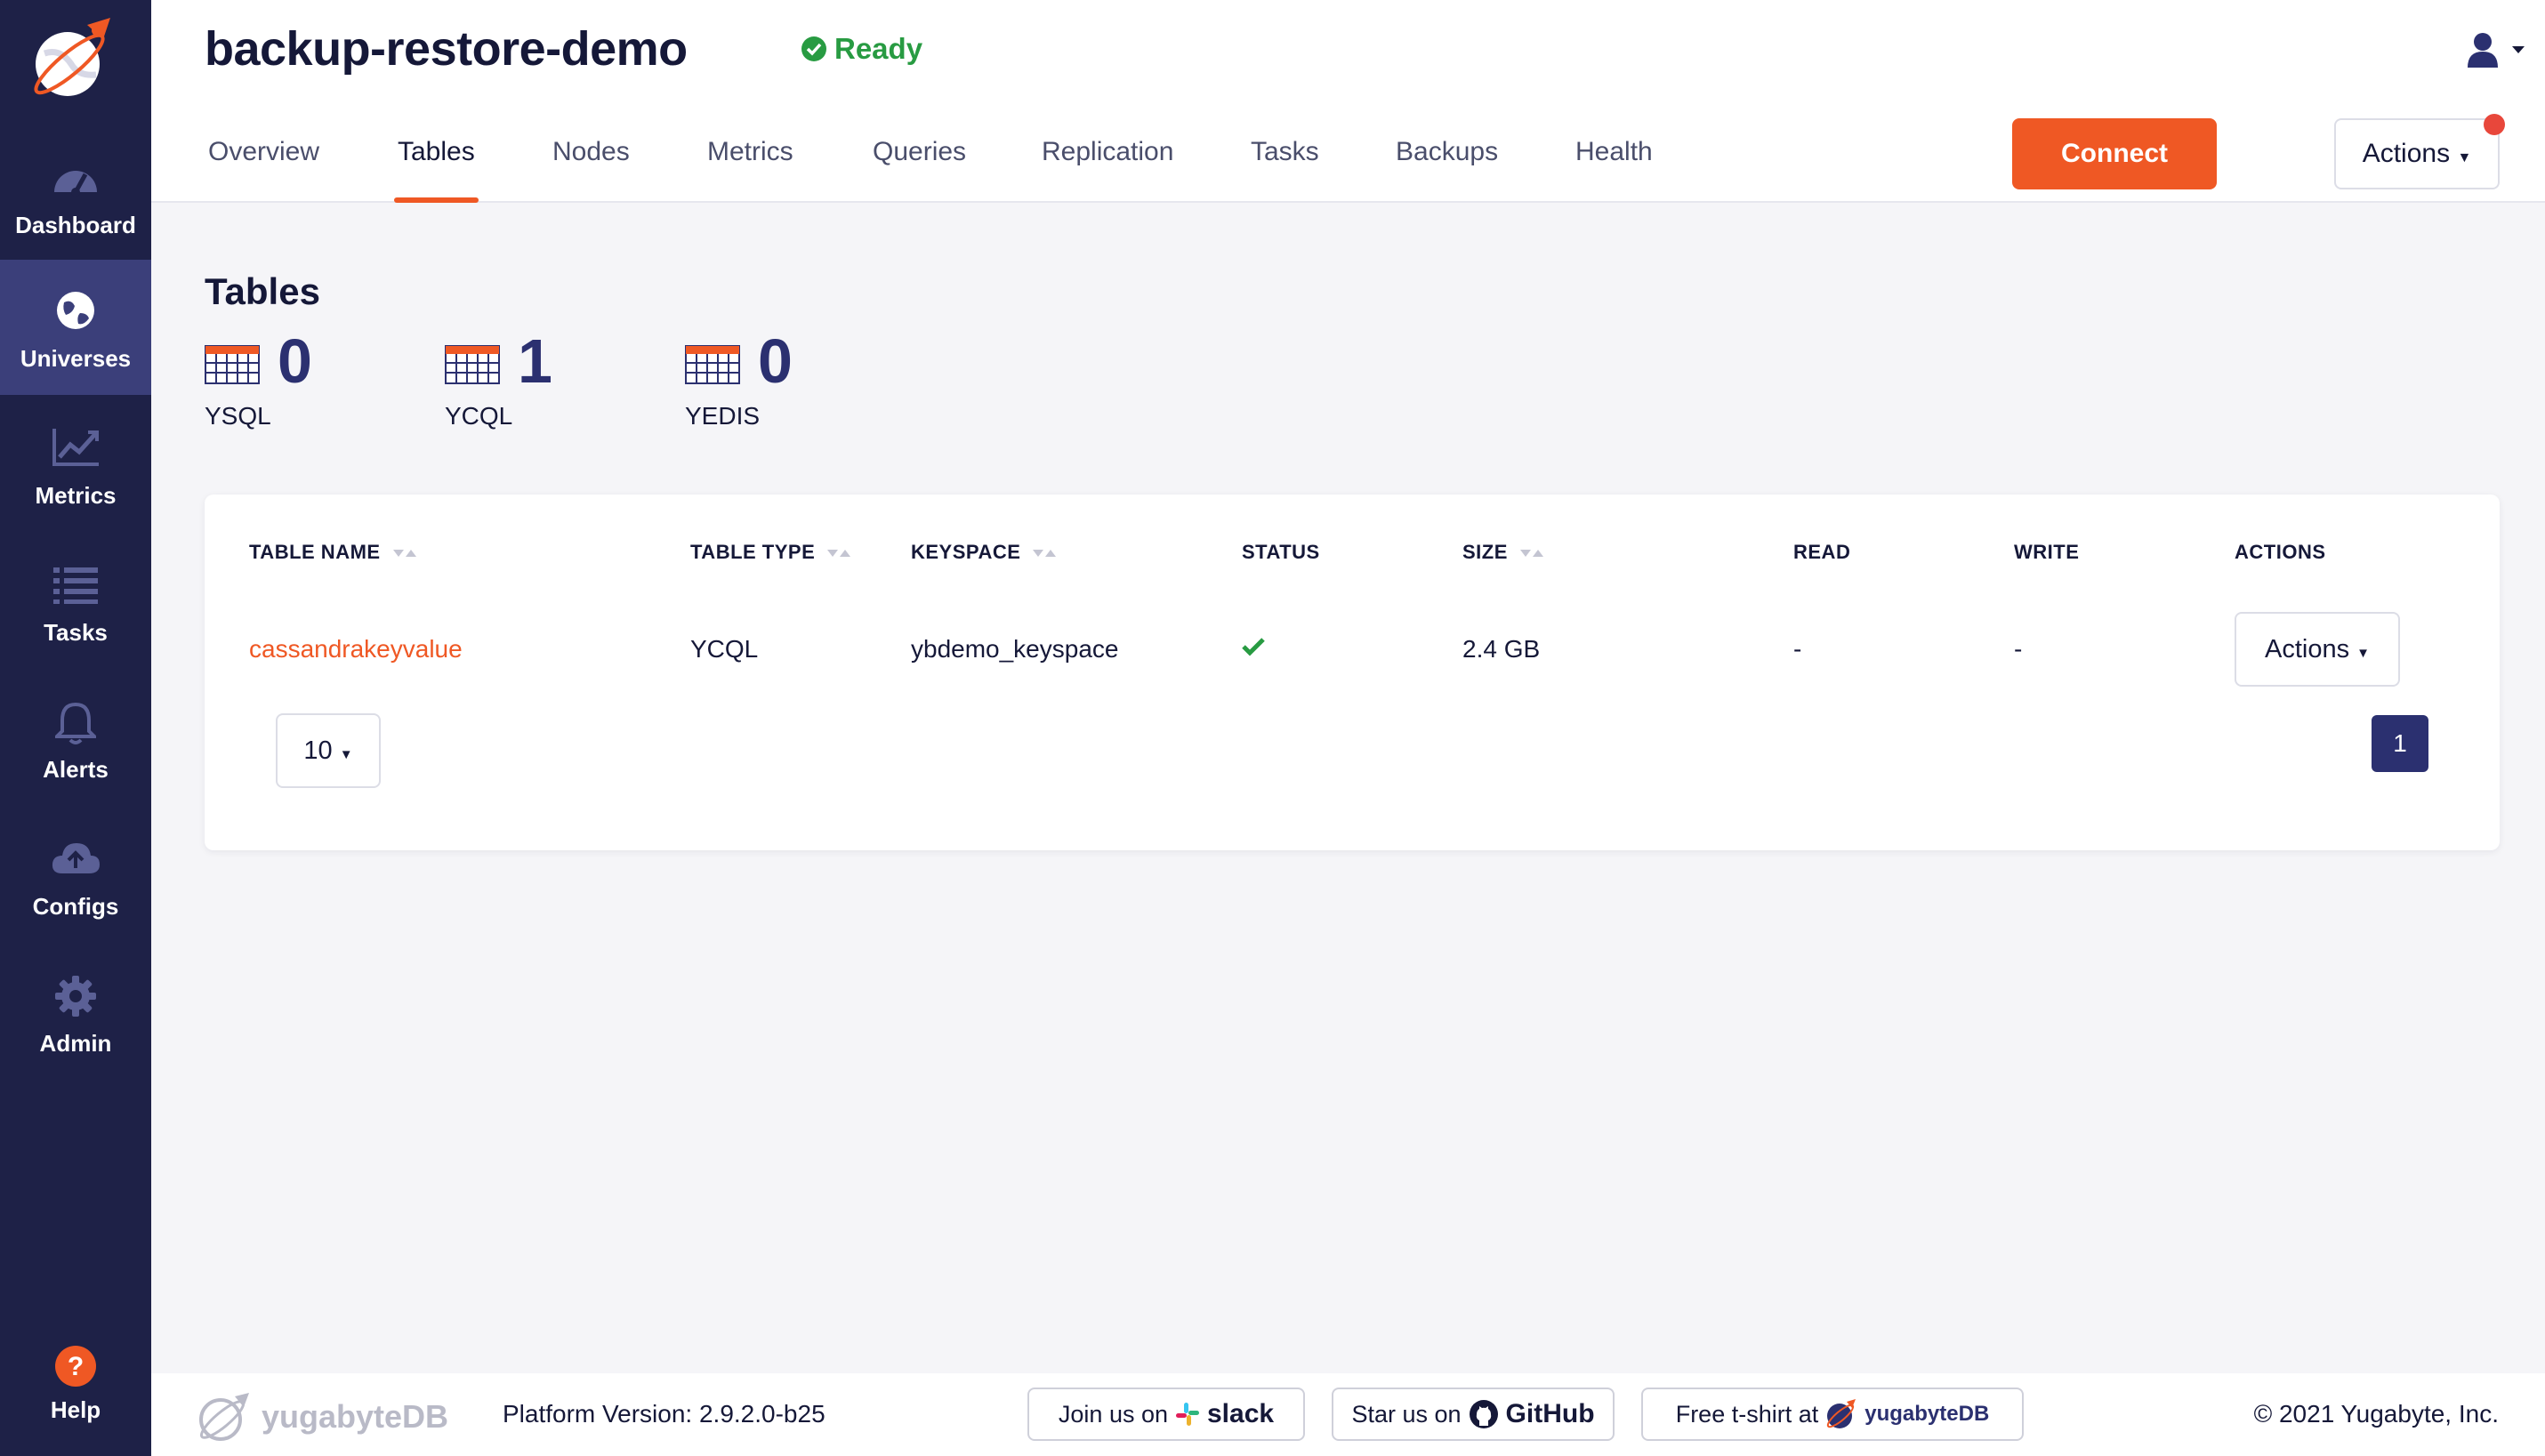 Image resolution: width=2545 pixels, height=1456 pixels. What do you see at coordinates (76, 769) in the screenshot?
I see `sidebar-item-label: Alerts` at bounding box center [76, 769].